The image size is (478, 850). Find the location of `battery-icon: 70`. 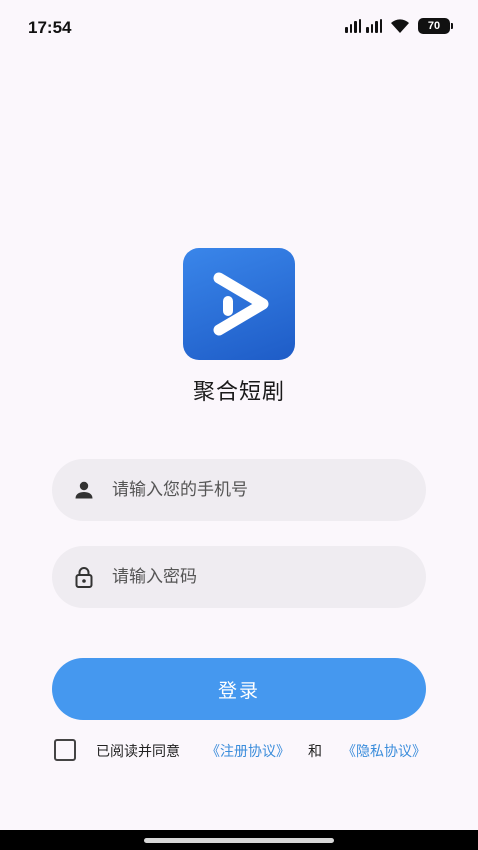

battery-icon: 70 is located at coordinates (435, 26).